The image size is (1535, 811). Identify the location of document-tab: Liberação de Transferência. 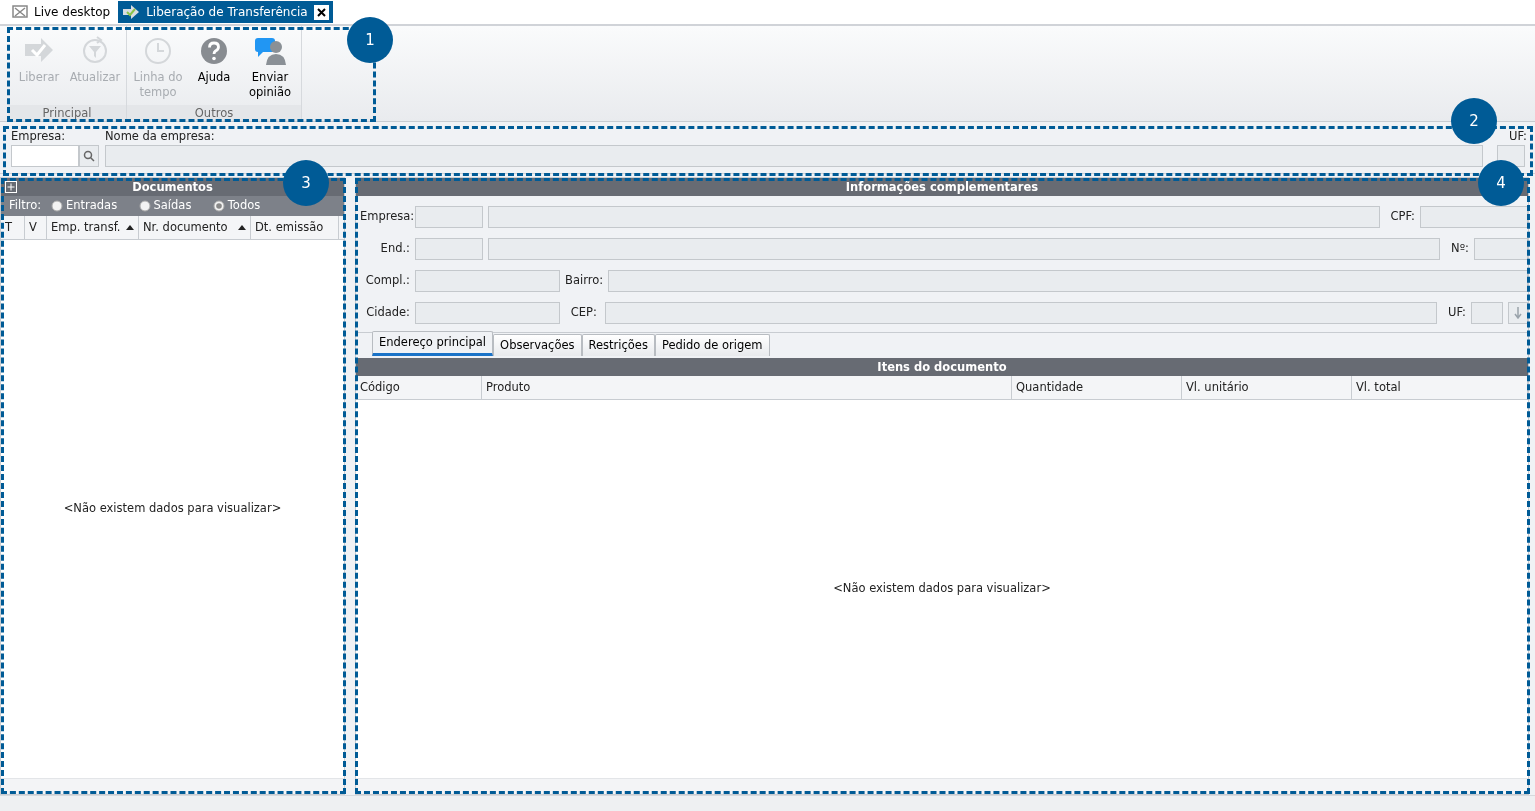
(225, 12).